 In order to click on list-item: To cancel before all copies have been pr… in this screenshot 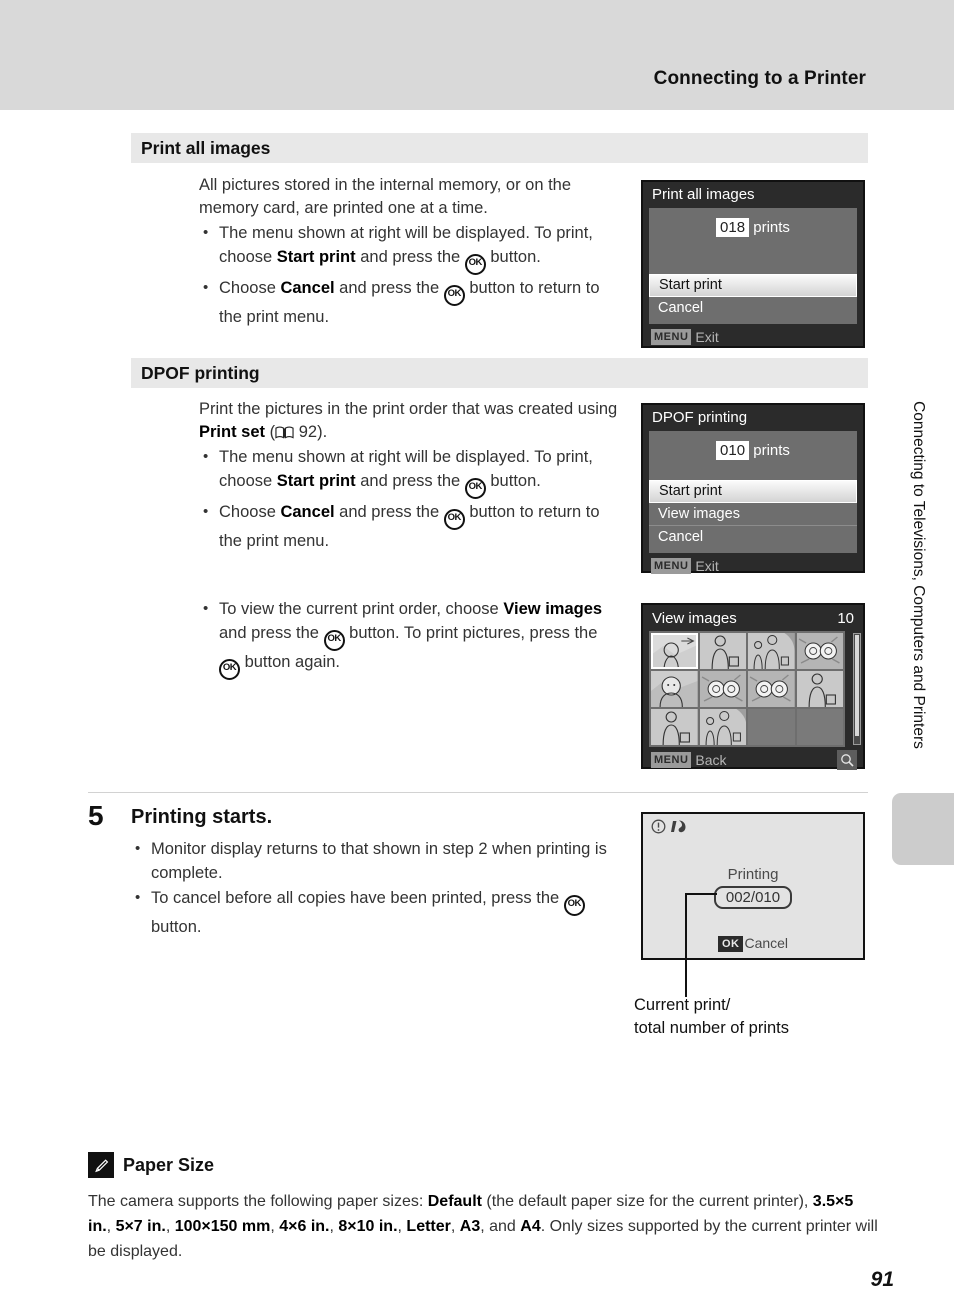, I will do `click(371, 913)`.